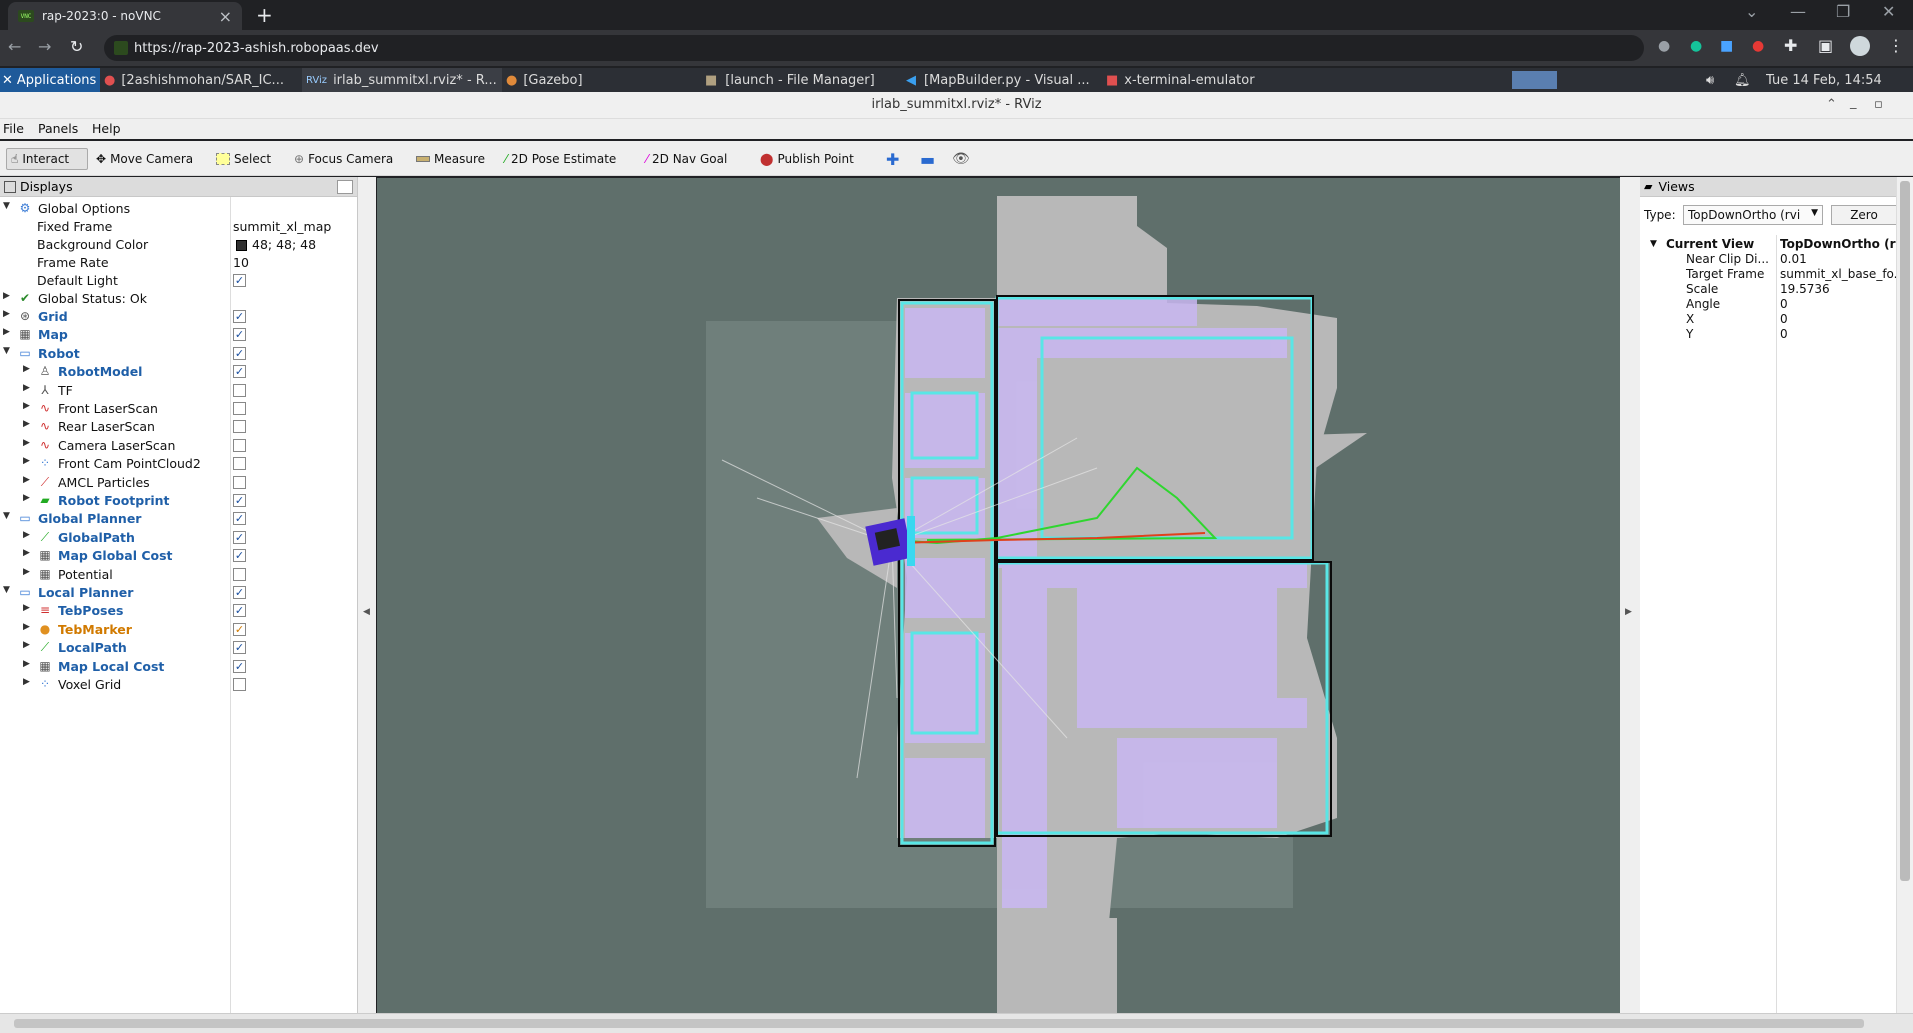 The width and height of the screenshot is (1913, 1033). What do you see at coordinates (225, 16) in the screenshot?
I see `tab-close-icon: ×` at bounding box center [225, 16].